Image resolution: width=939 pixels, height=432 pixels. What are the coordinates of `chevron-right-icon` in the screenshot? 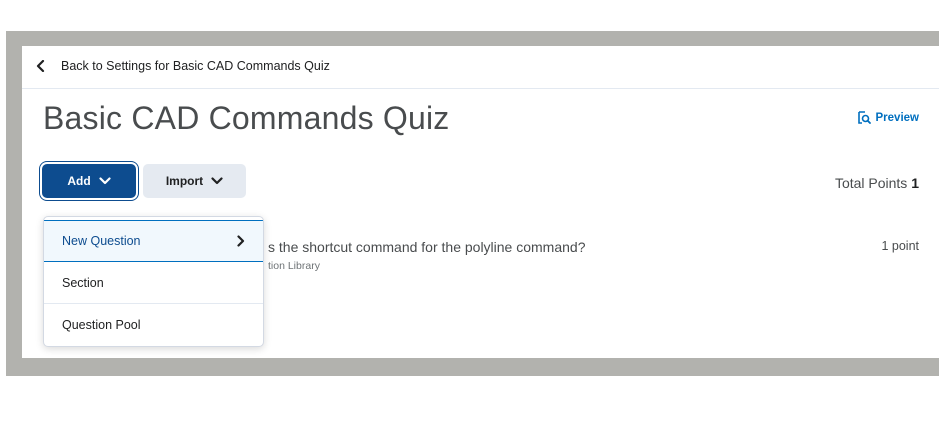 It's located at (241, 241).